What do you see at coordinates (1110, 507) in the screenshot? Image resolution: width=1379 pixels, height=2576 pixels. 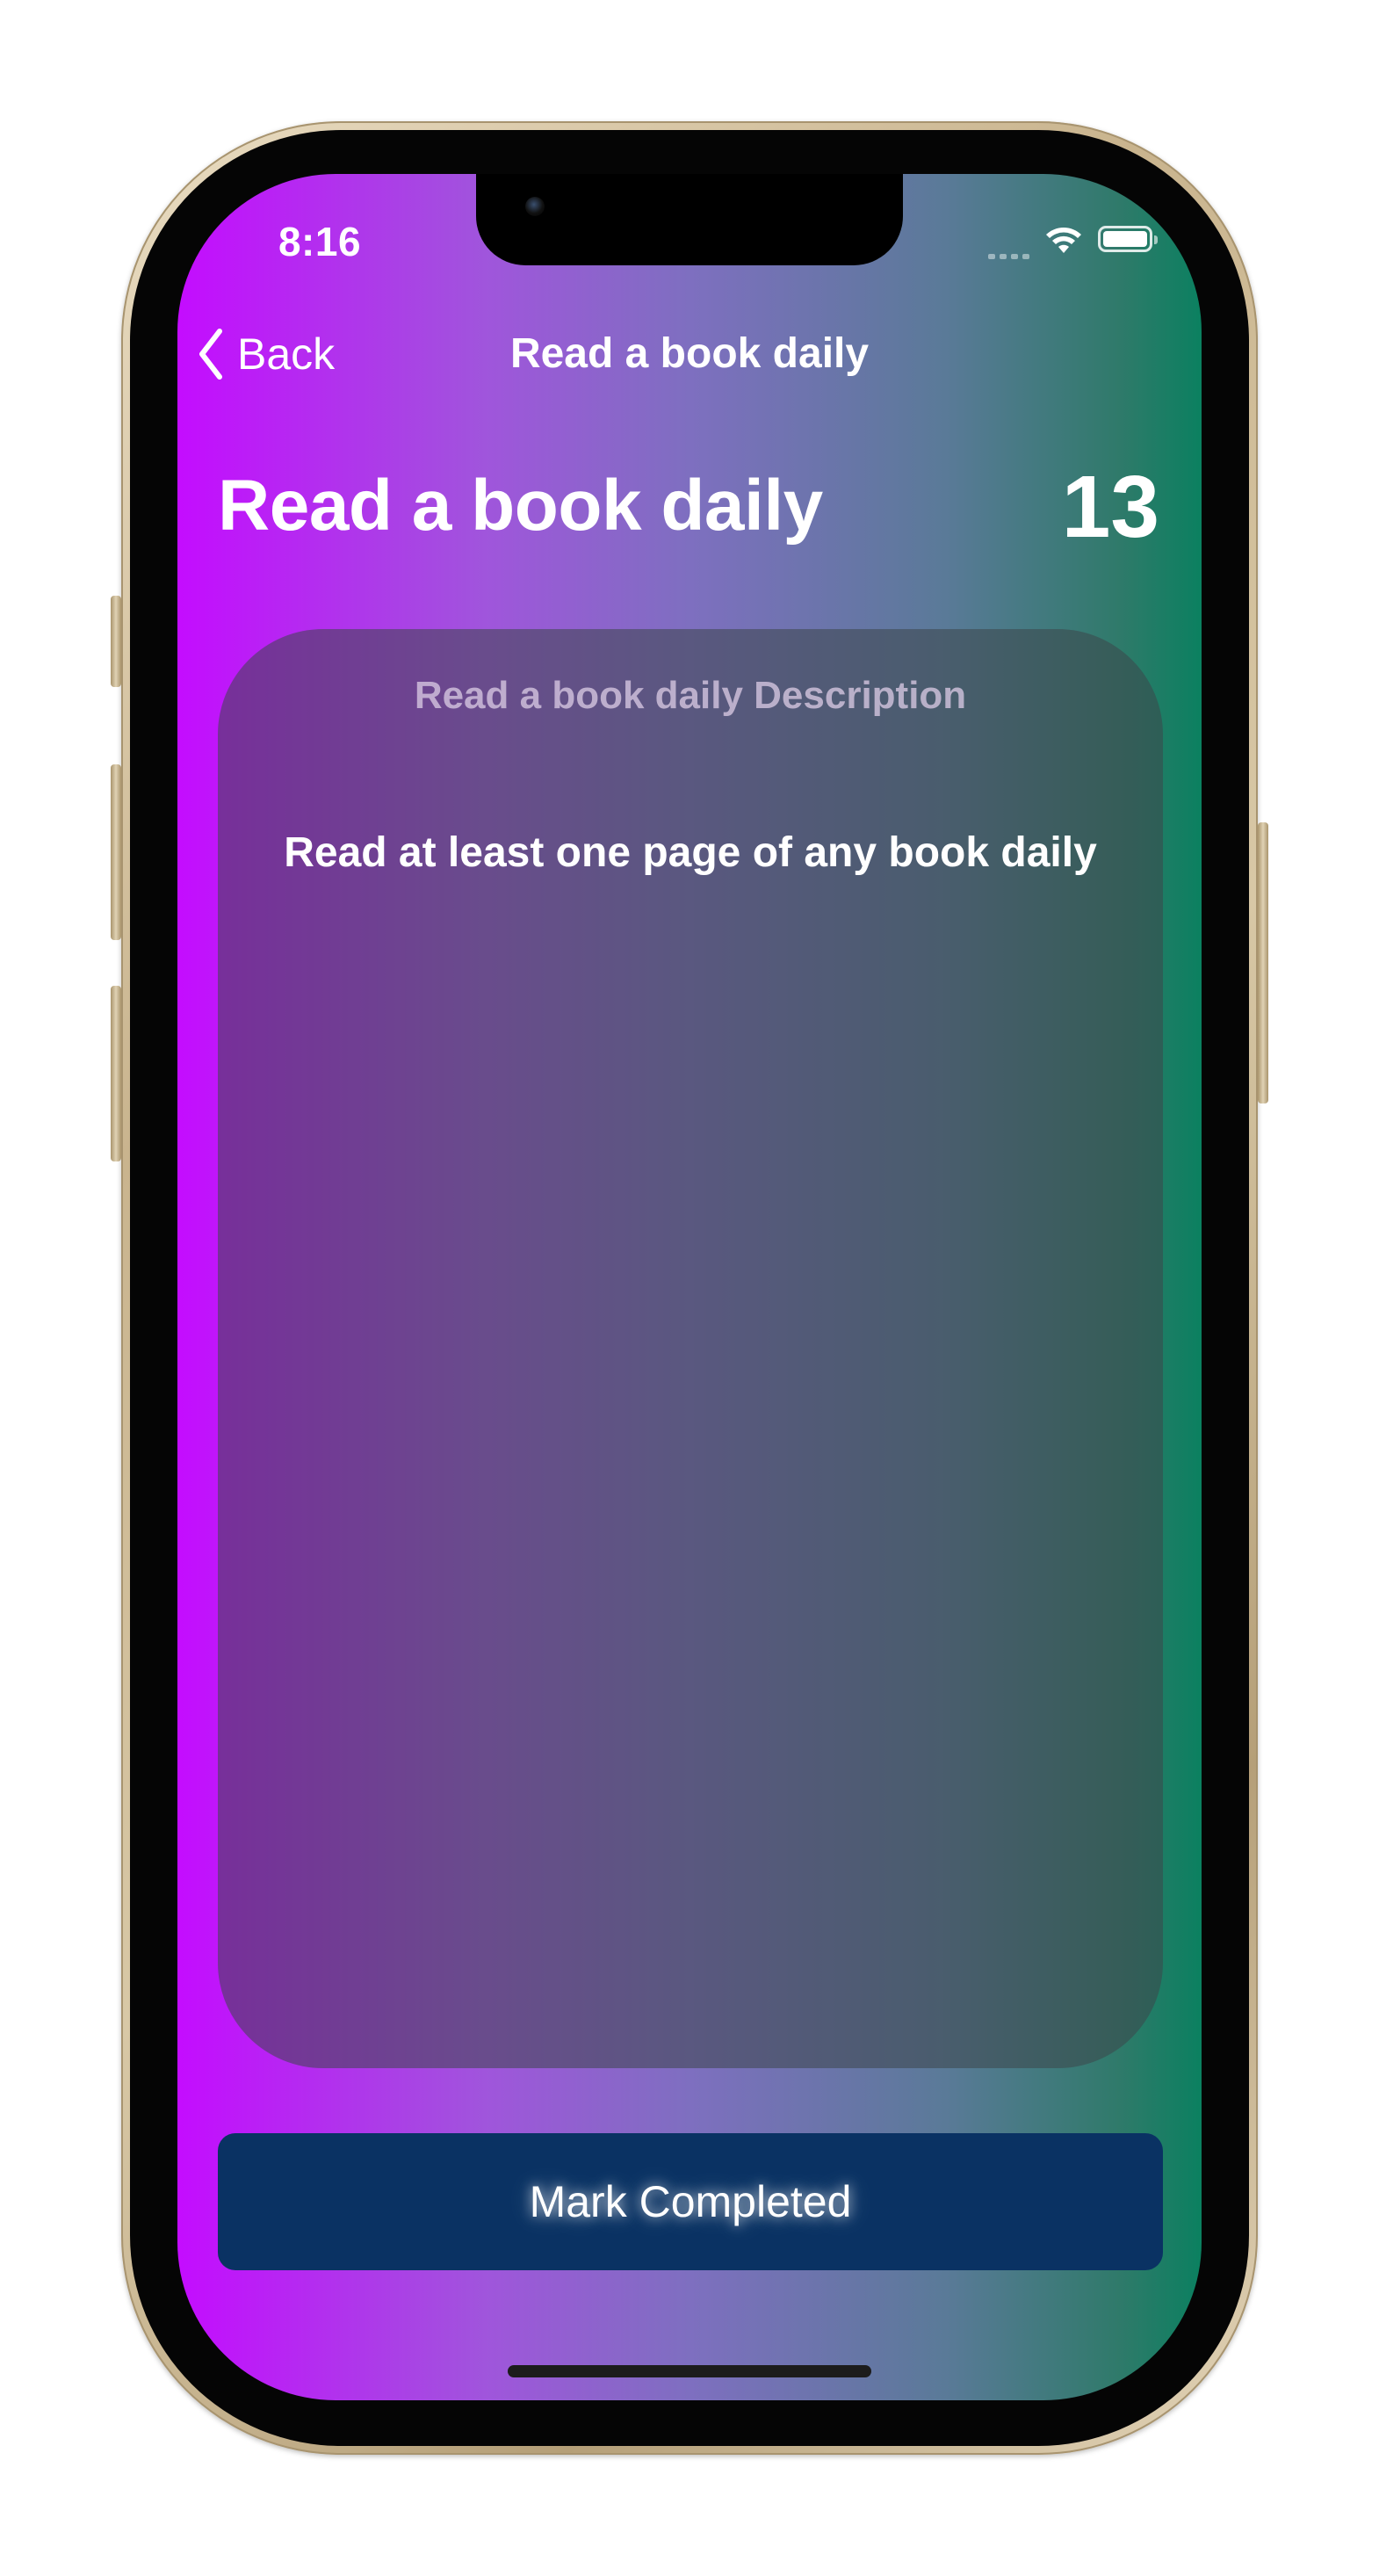 I see `completion-count: 13` at bounding box center [1110, 507].